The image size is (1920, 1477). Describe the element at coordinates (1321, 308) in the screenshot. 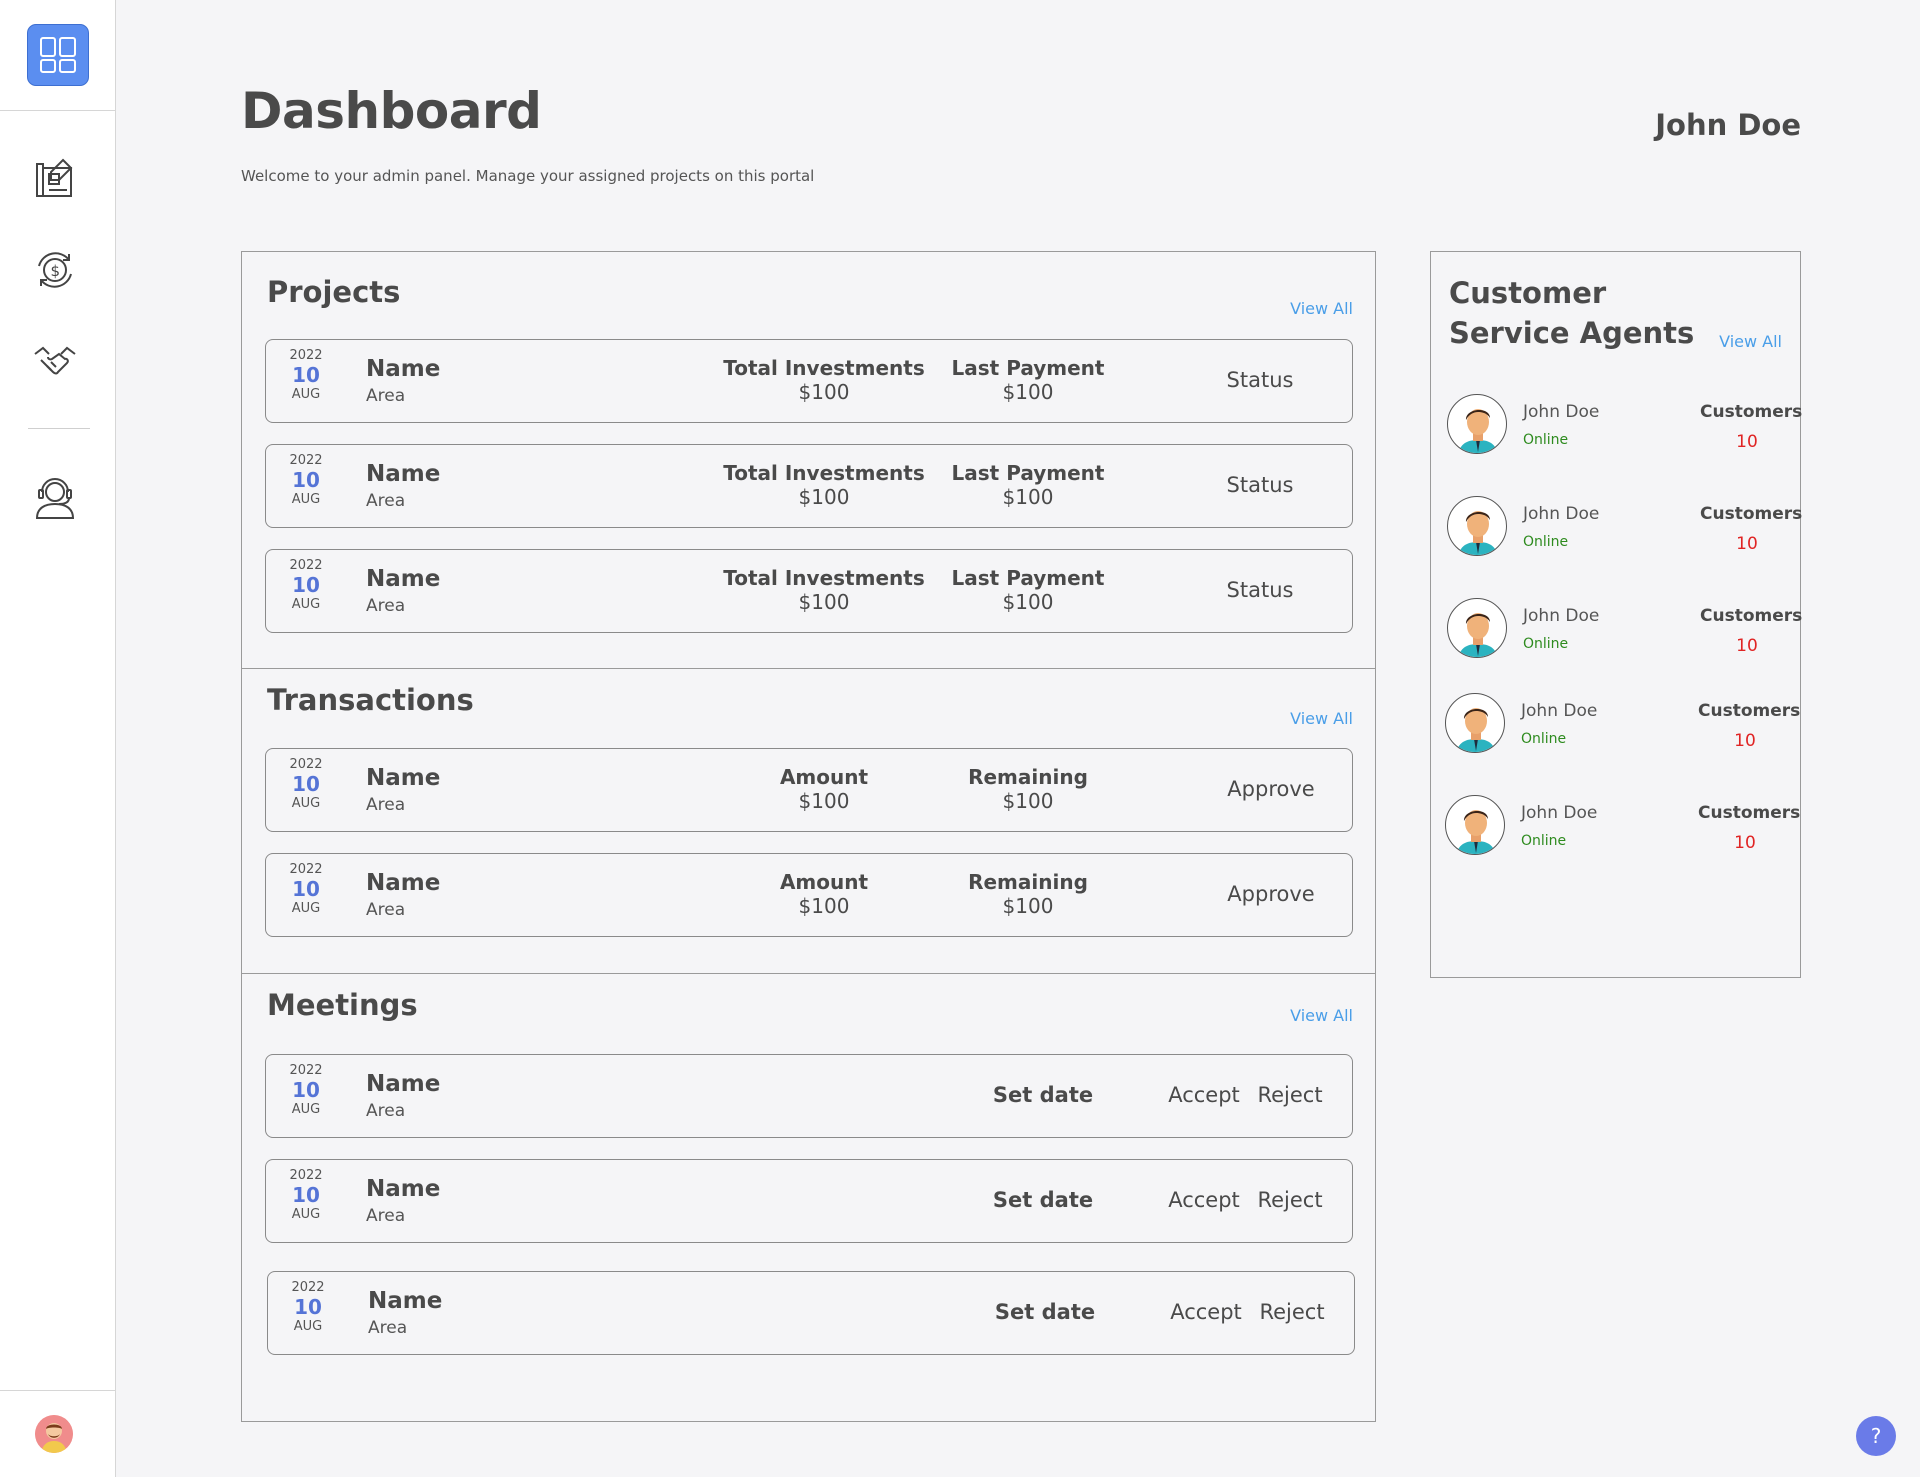

I see `projects-view-all-link: View All` at that location.